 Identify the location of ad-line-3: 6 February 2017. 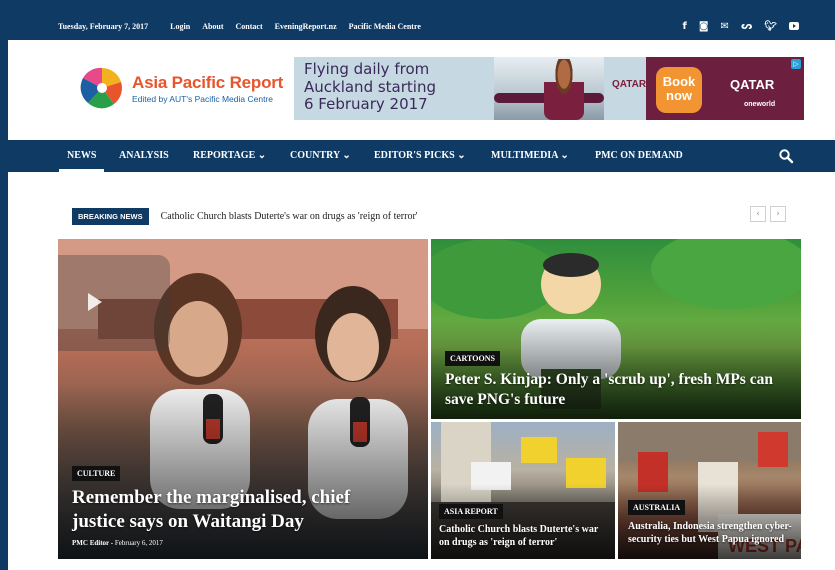
(366, 104).